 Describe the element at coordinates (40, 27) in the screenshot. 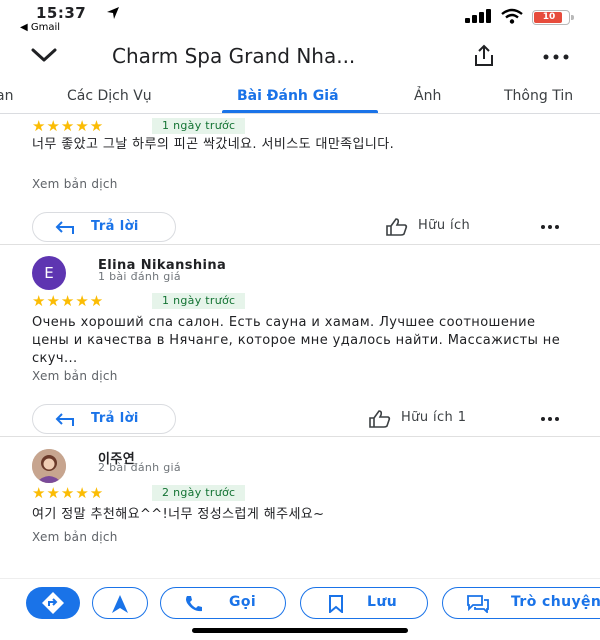

I see `back-to-app-link: ◀ Gmail` at that location.